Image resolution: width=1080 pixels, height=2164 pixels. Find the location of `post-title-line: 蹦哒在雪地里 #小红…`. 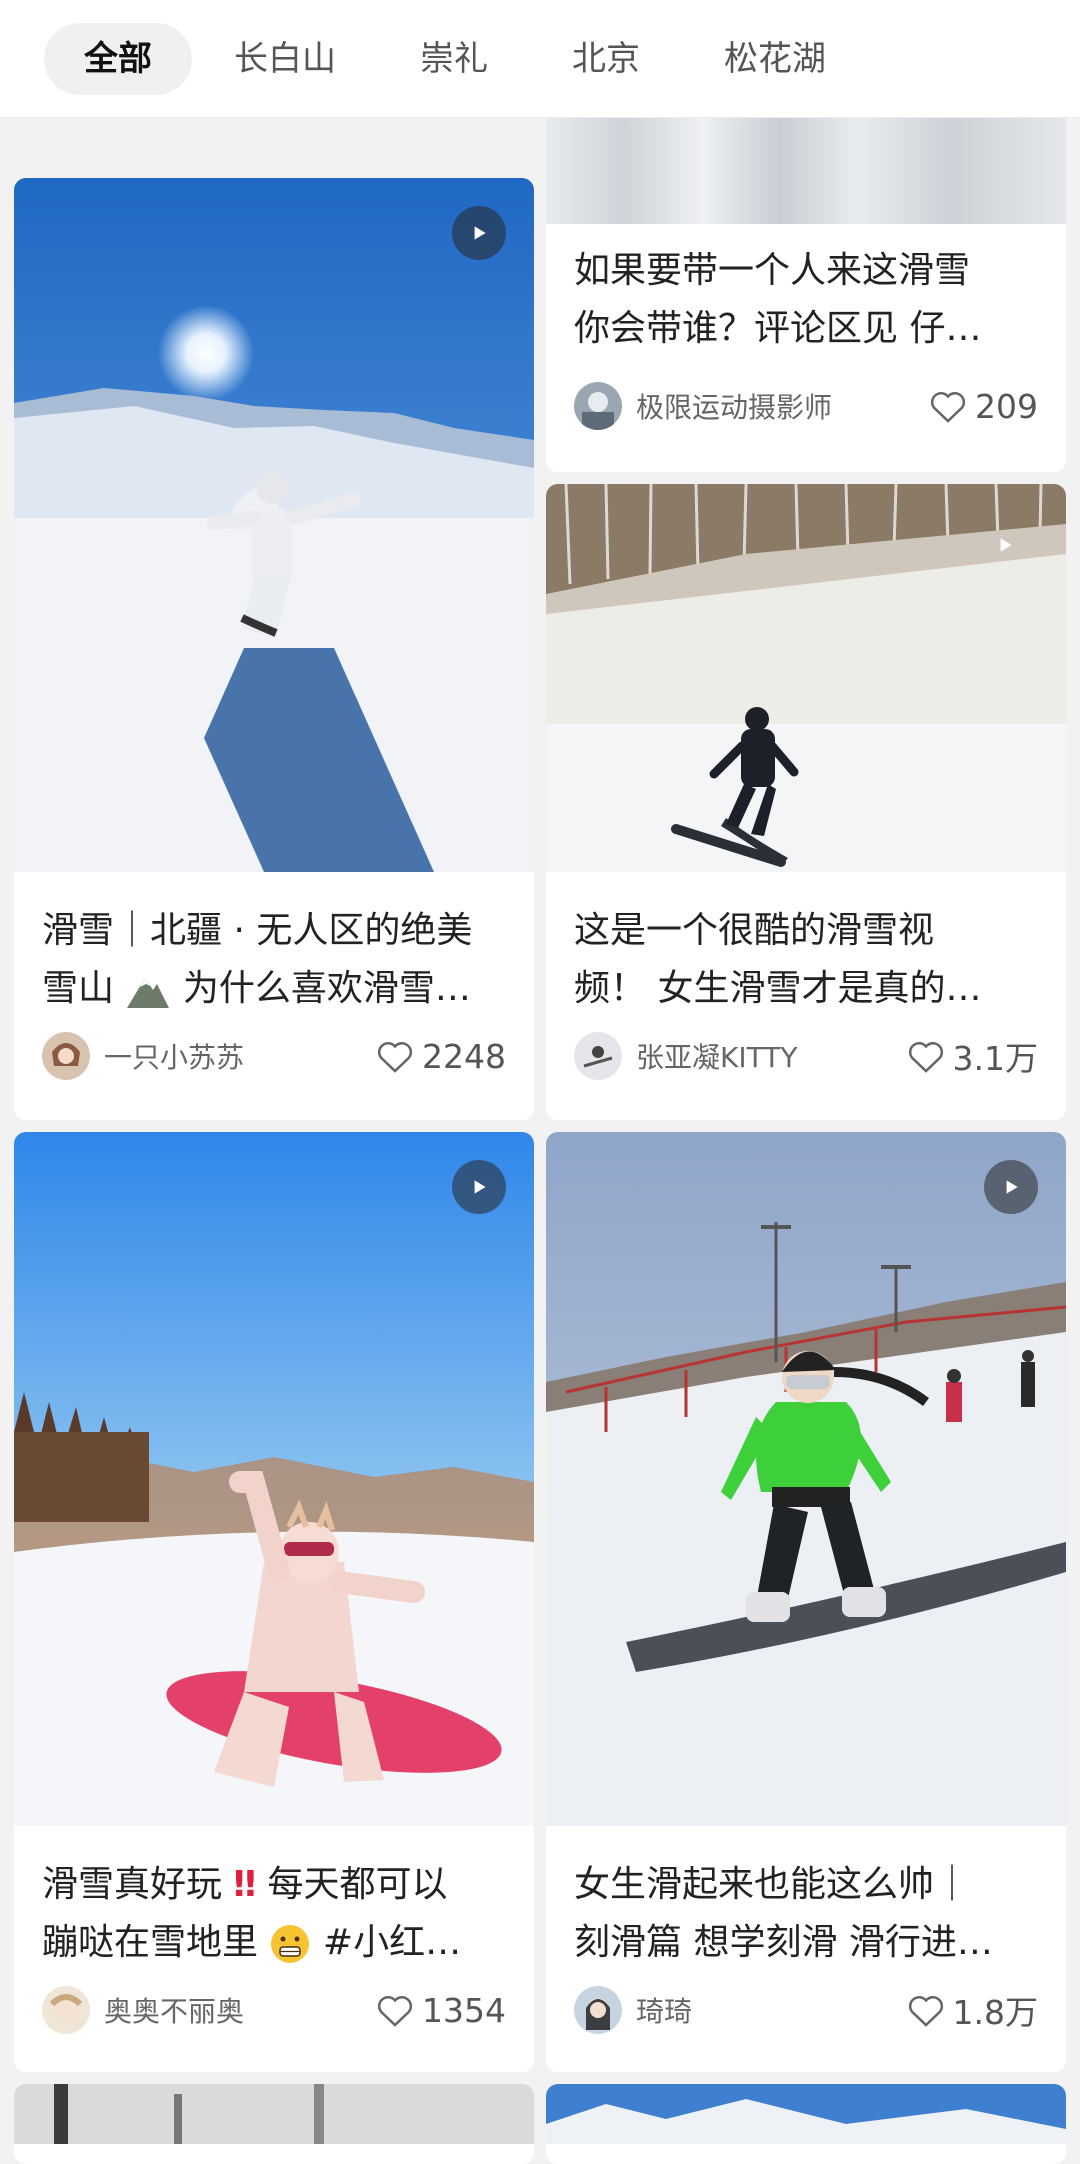

post-title-line: 蹦哒在雪地里 #小红… is located at coordinates (252, 1942).